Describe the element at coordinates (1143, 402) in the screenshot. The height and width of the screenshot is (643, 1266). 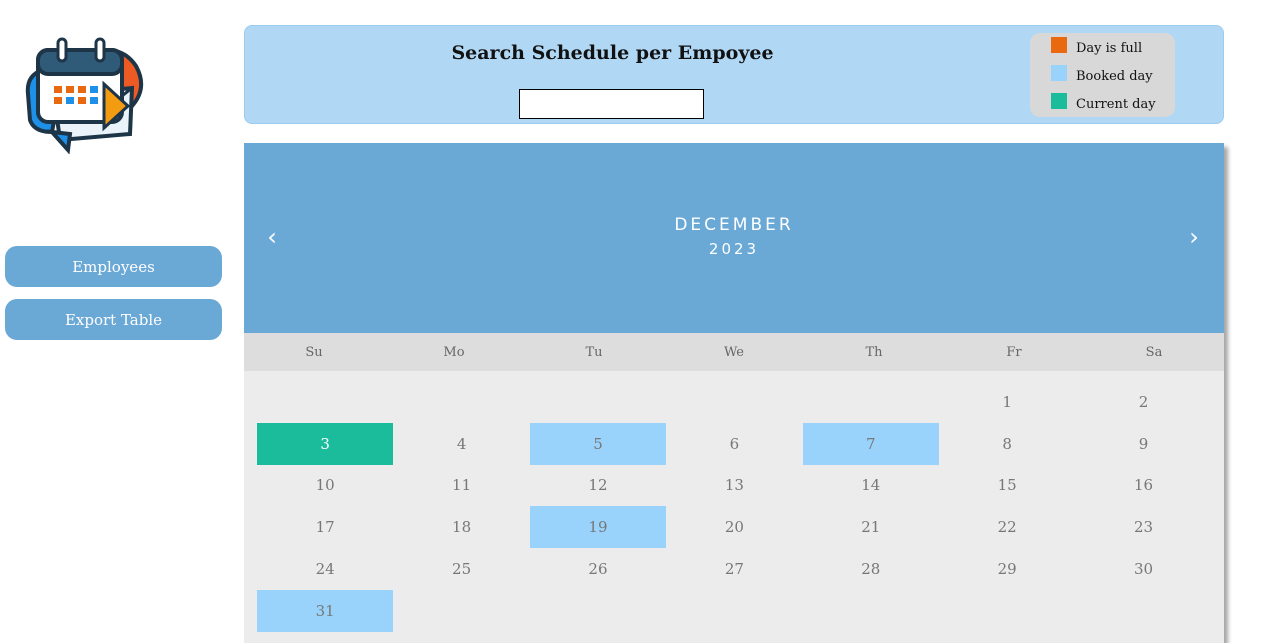
I see `day-cell: 2` at that location.